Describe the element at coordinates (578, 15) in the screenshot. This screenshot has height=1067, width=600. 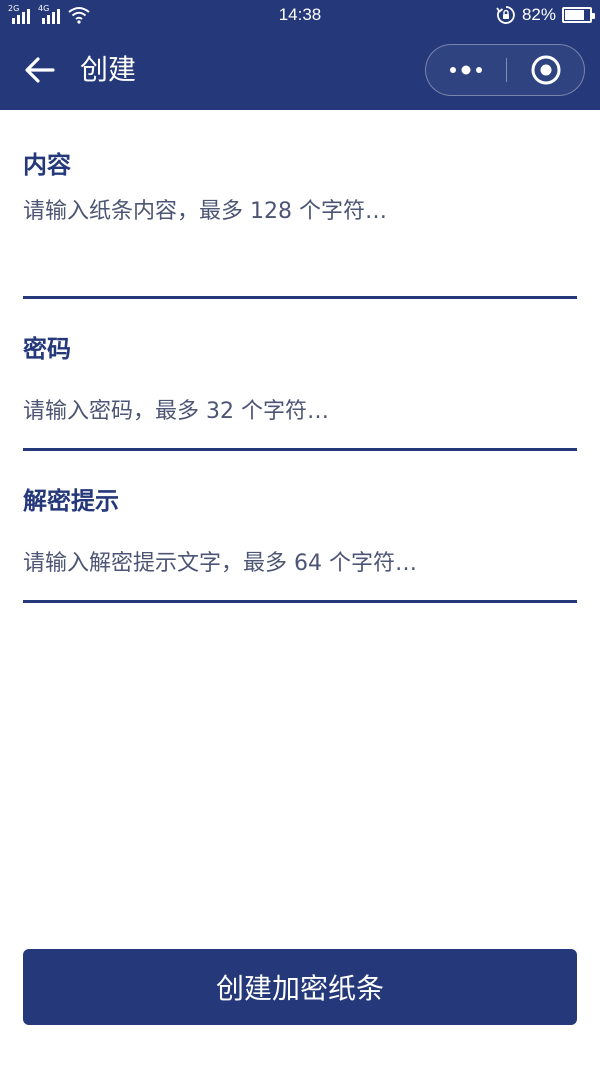
I see `battery-icon` at that location.